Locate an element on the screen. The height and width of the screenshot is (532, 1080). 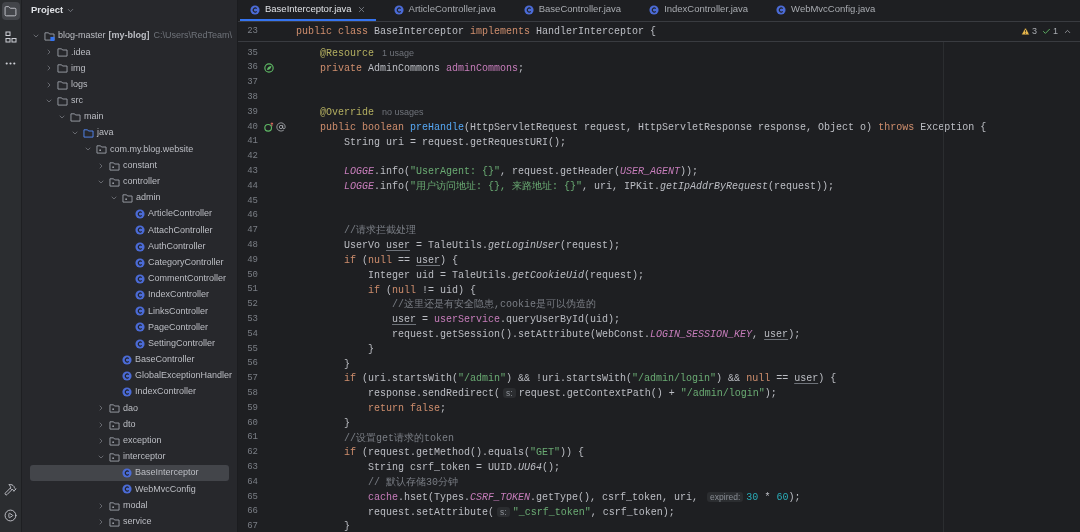
tree-item: dao is located at coordinates (129, 408).